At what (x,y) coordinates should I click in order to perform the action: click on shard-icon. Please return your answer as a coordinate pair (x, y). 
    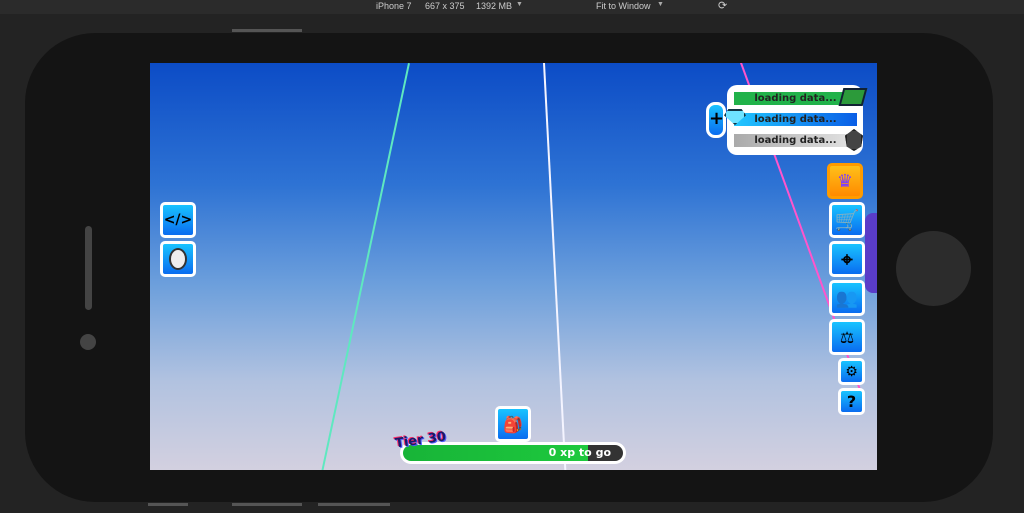
    Looking at the image, I should click on (854, 140).